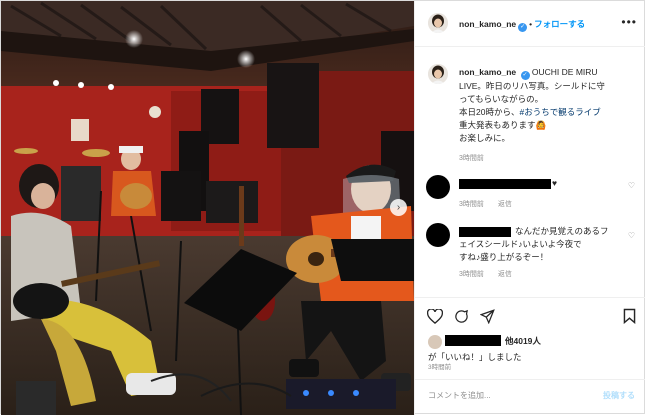  I want to click on post-time: 3時間前, so click(440, 367).